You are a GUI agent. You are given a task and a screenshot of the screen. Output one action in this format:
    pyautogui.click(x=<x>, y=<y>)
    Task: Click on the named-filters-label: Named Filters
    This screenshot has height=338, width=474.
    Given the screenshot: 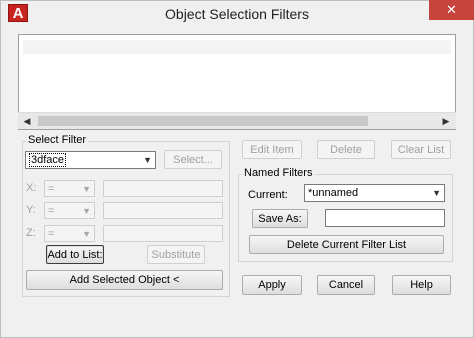 What is the action you would take?
    pyautogui.click(x=278, y=173)
    